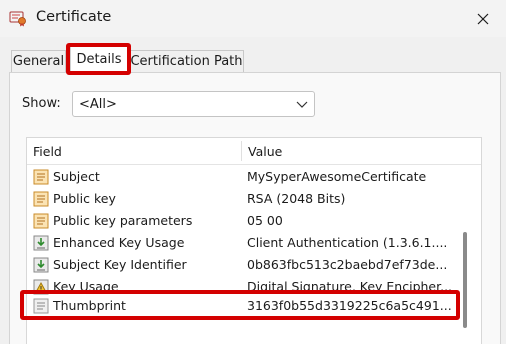 Image resolution: width=506 pixels, height=344 pixels. I want to click on close-icon, so click(483, 18).